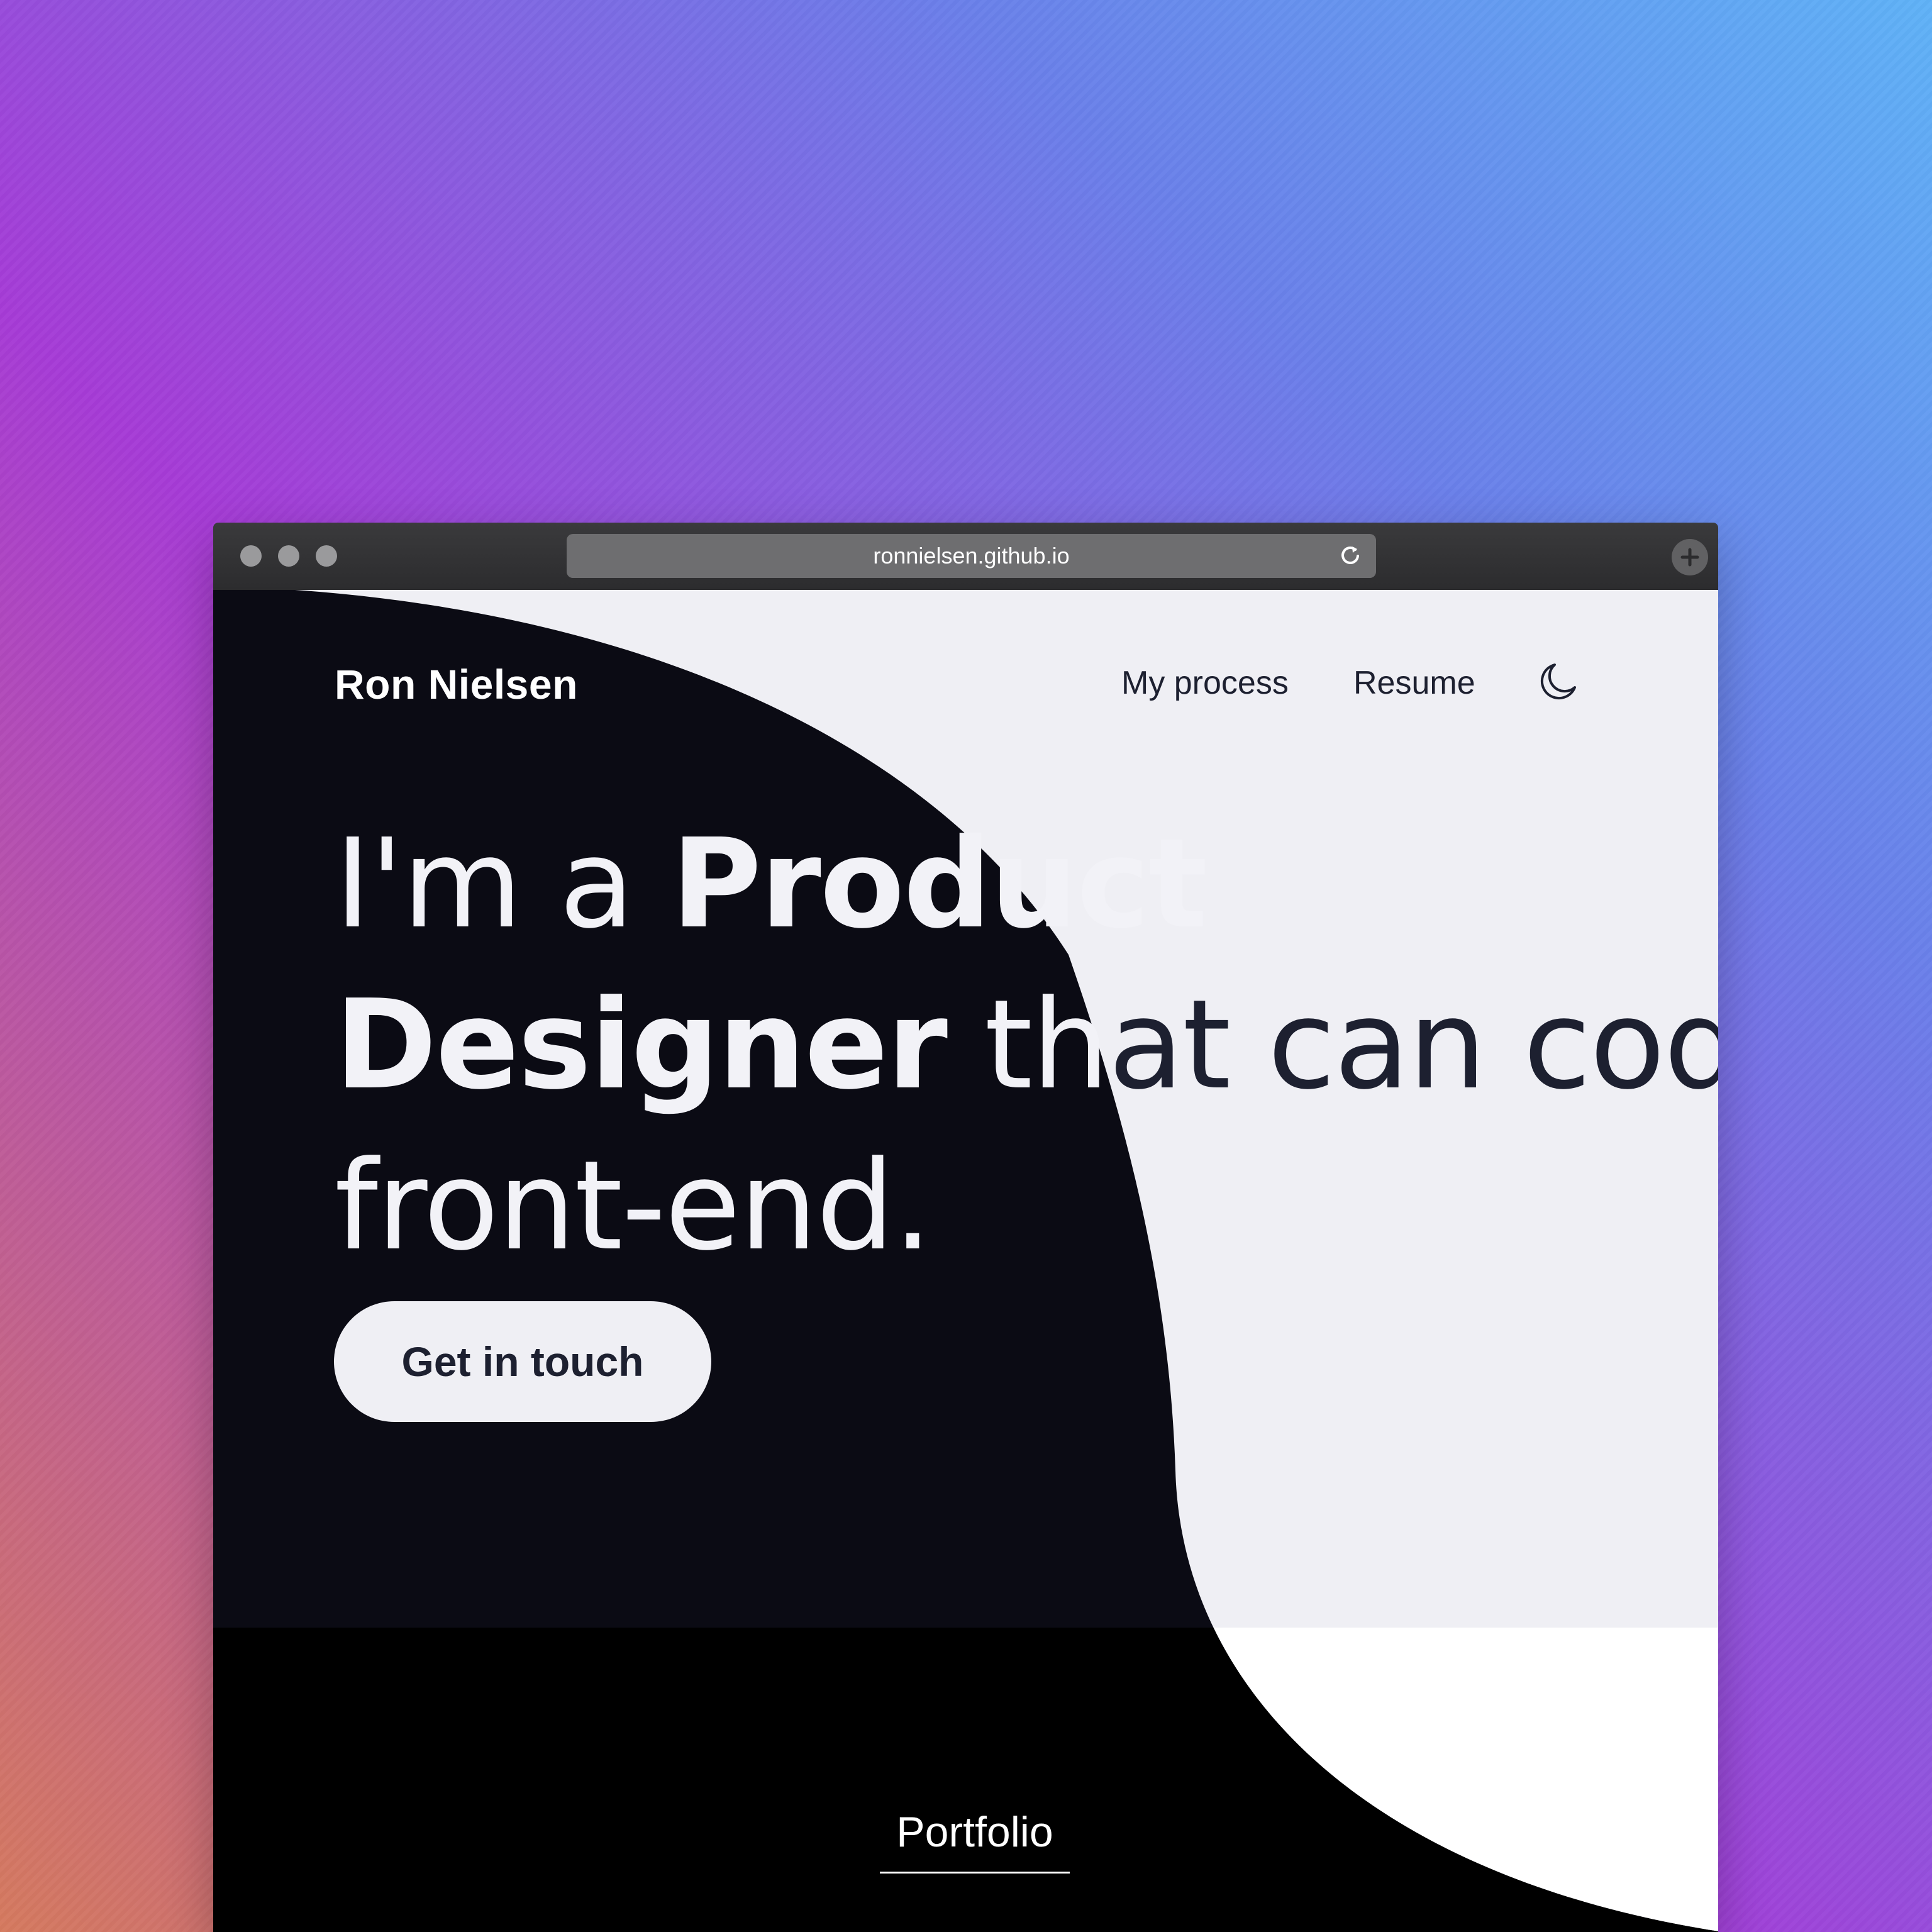 Image resolution: width=1932 pixels, height=1932 pixels. I want to click on hero-text-designer: Designer, so click(641, 1045).